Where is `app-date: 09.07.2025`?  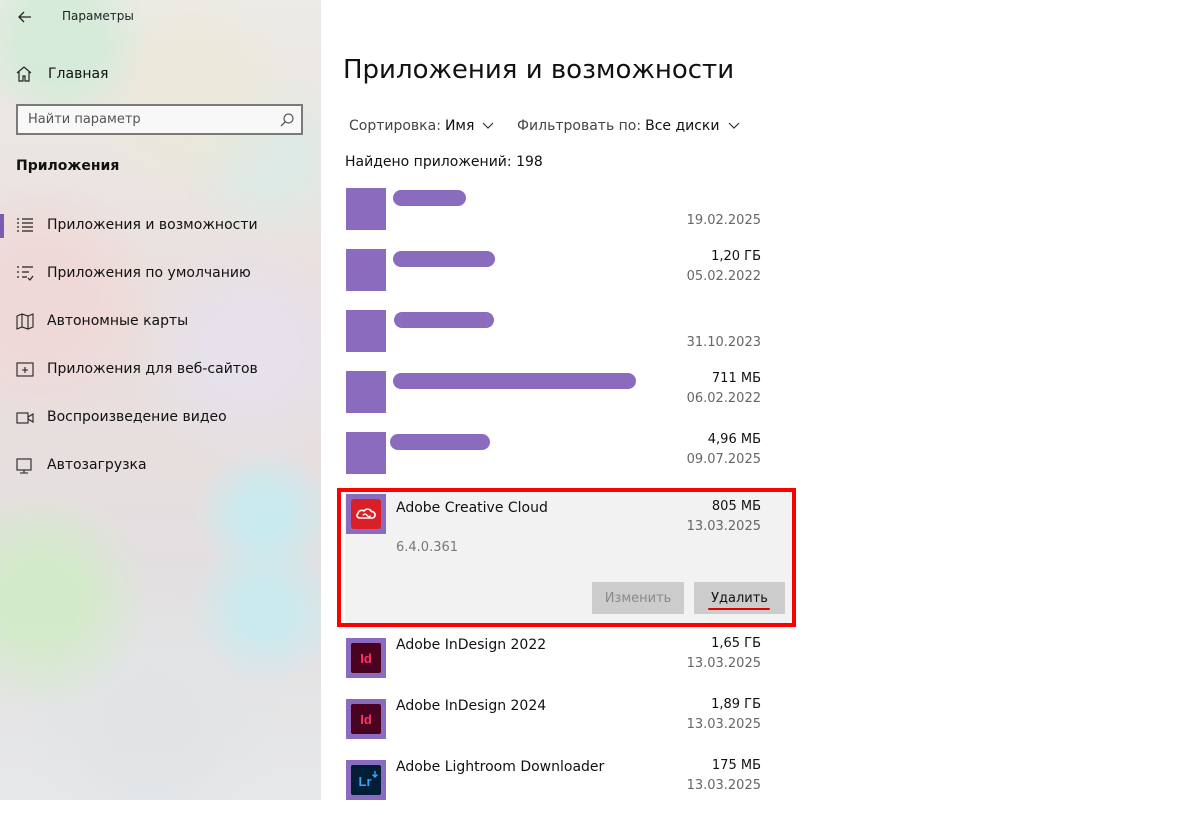
app-date: 09.07.2025 is located at coordinates (723, 459).